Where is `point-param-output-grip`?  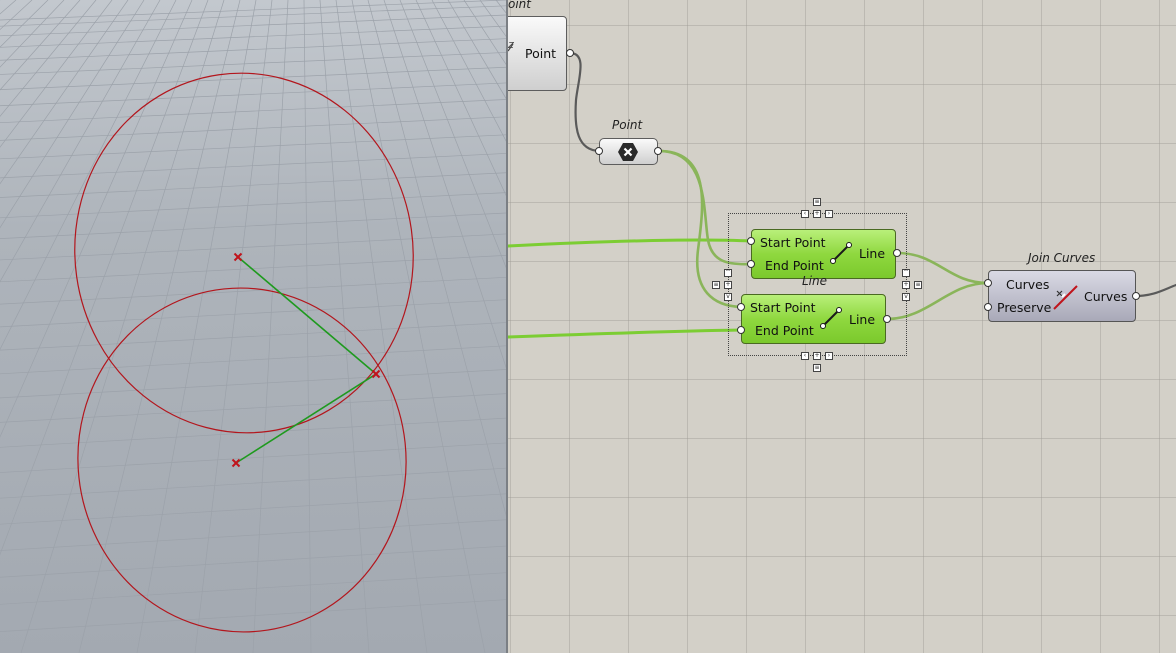 point-param-output-grip is located at coordinates (570, 53).